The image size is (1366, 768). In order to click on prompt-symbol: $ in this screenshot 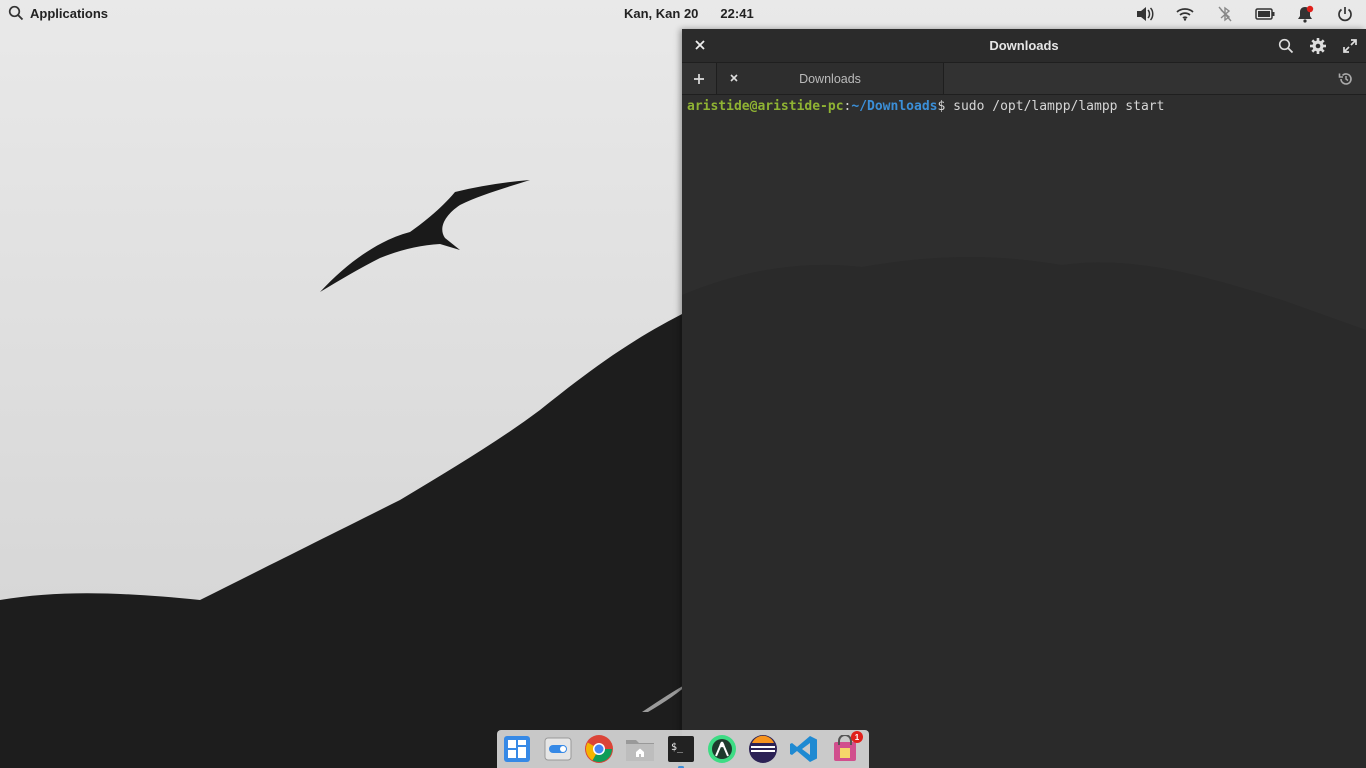, I will do `click(945, 106)`.